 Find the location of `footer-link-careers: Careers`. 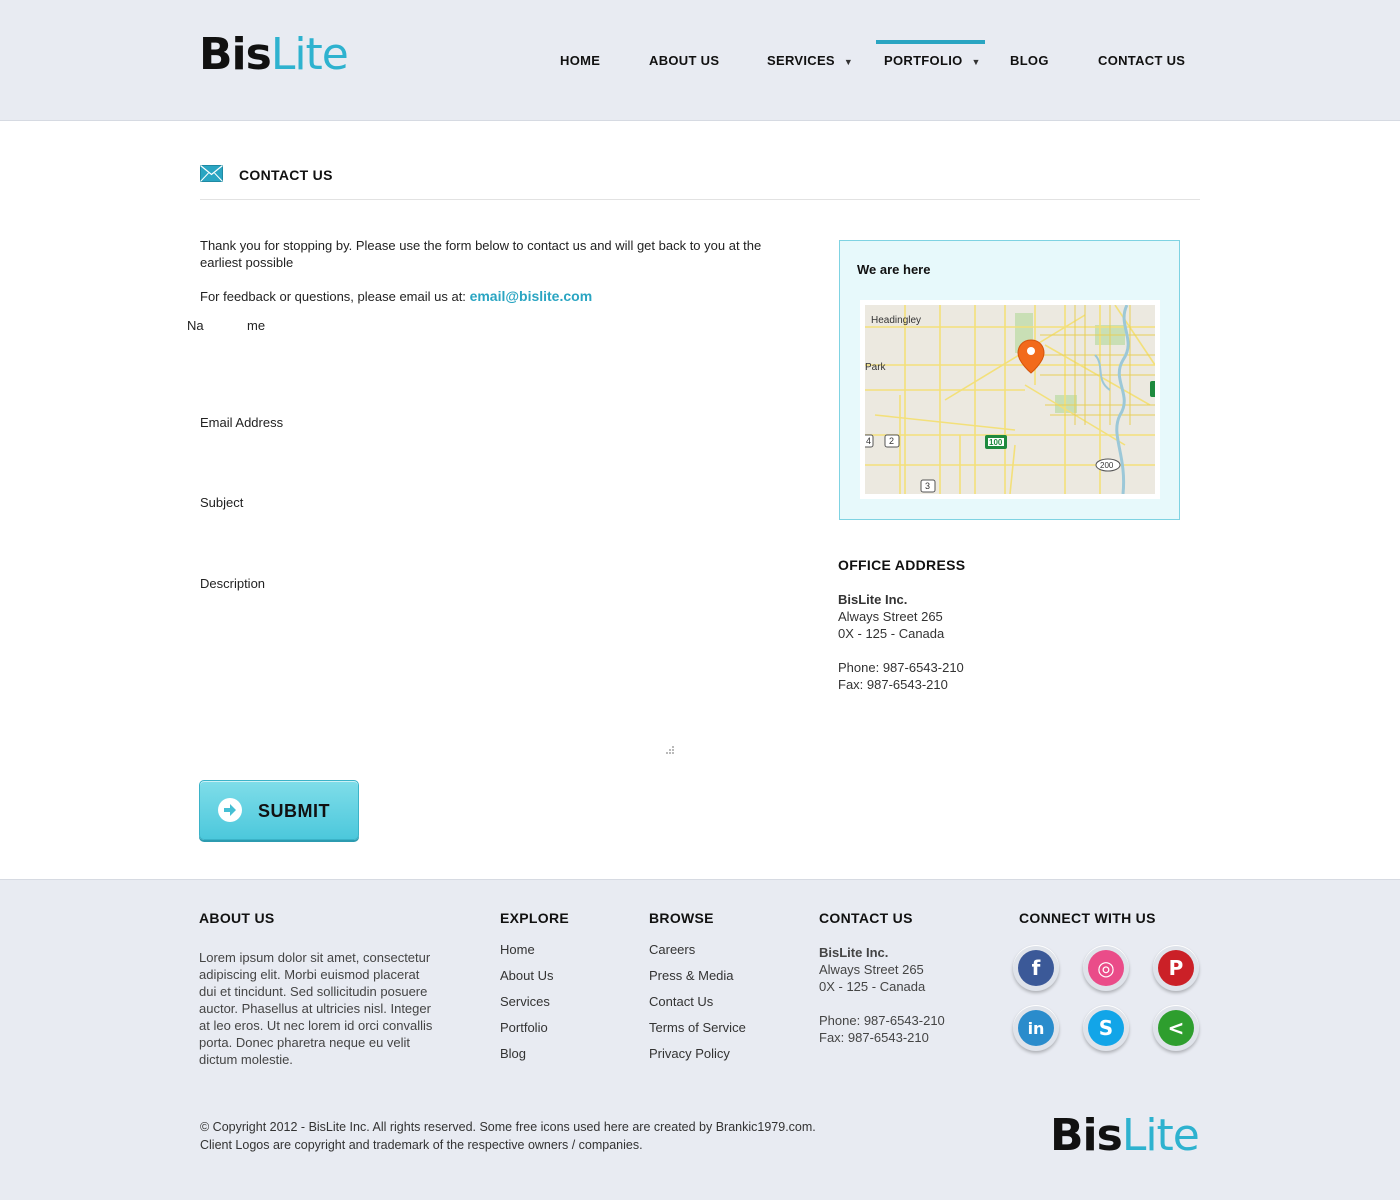

footer-link-careers: Careers is located at coordinates (697, 950).